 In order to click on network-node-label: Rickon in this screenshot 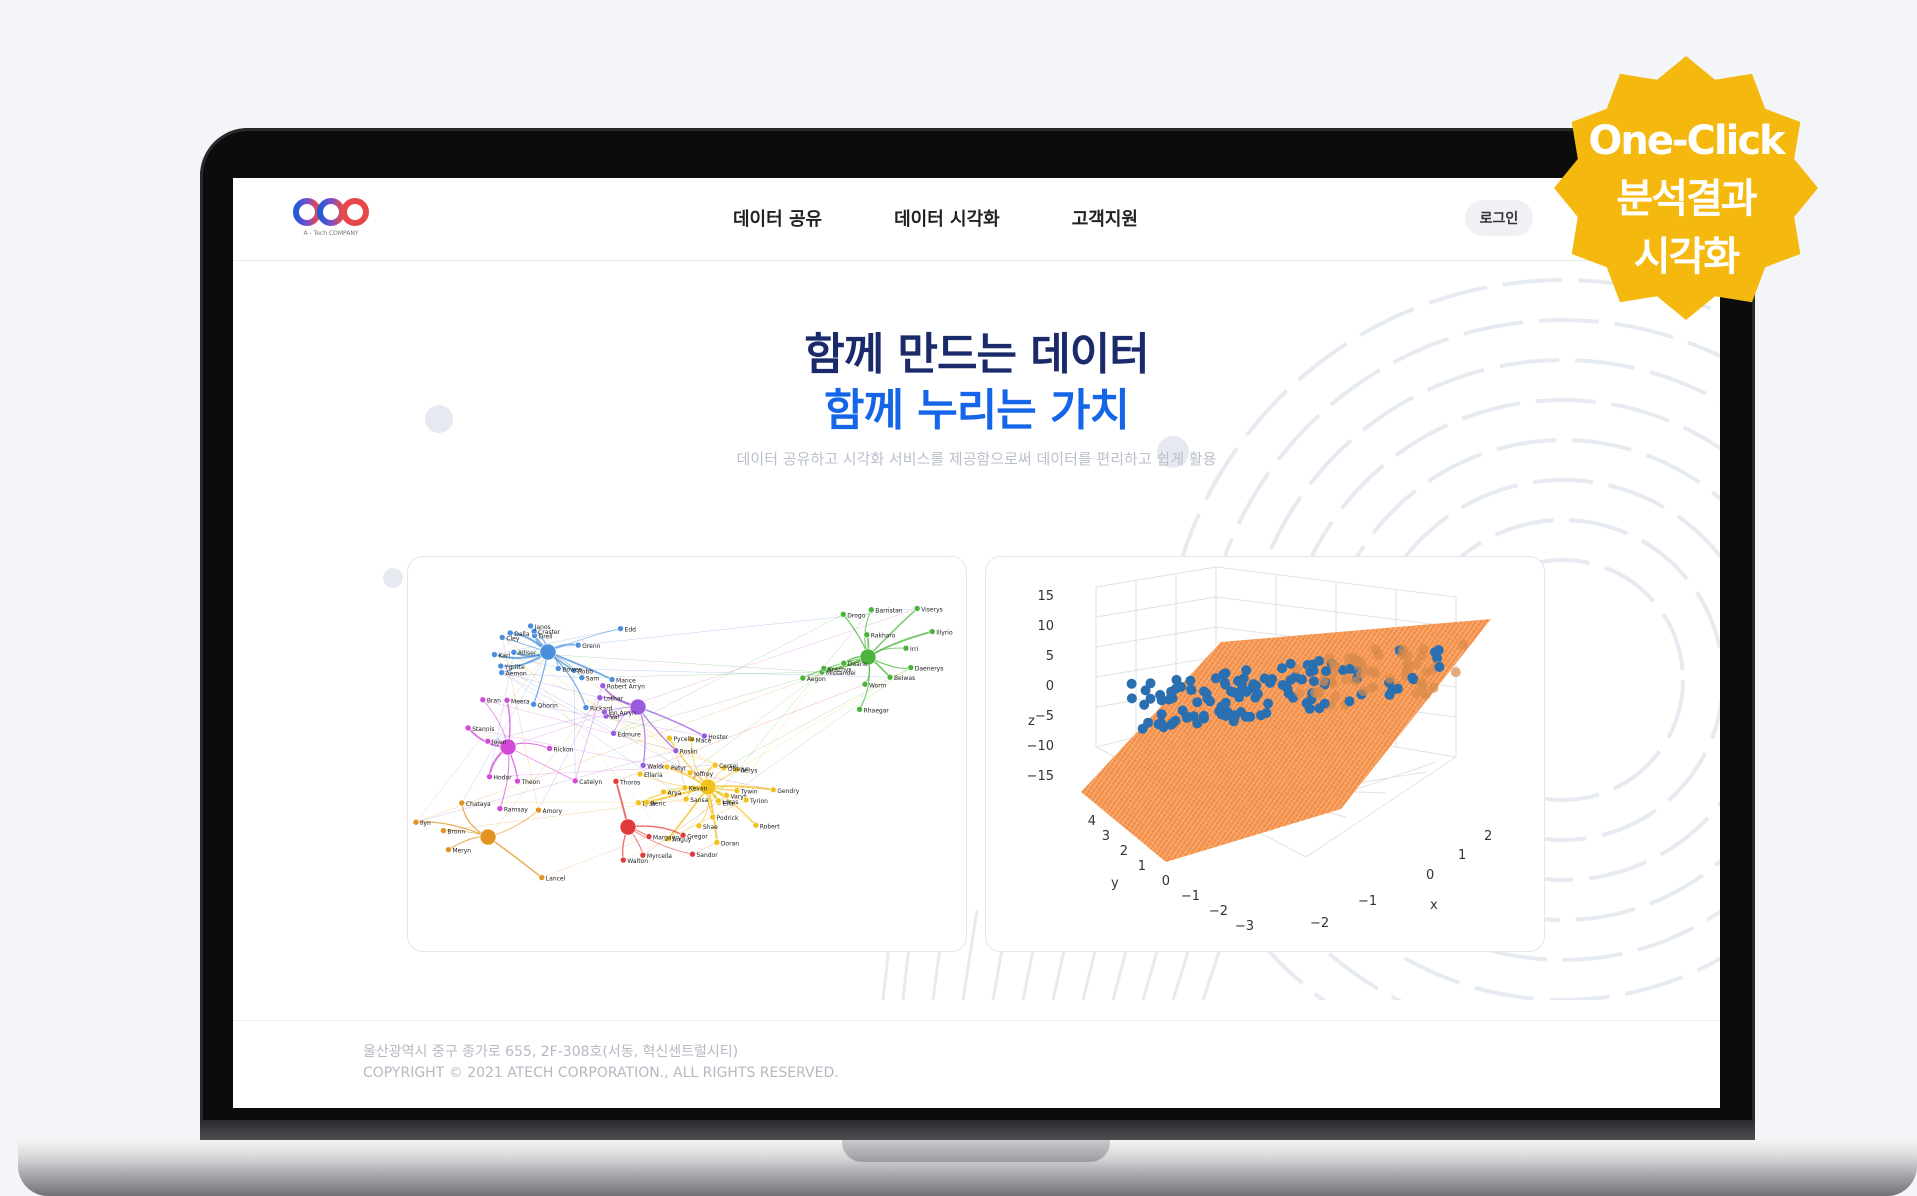, I will do `click(564, 749)`.